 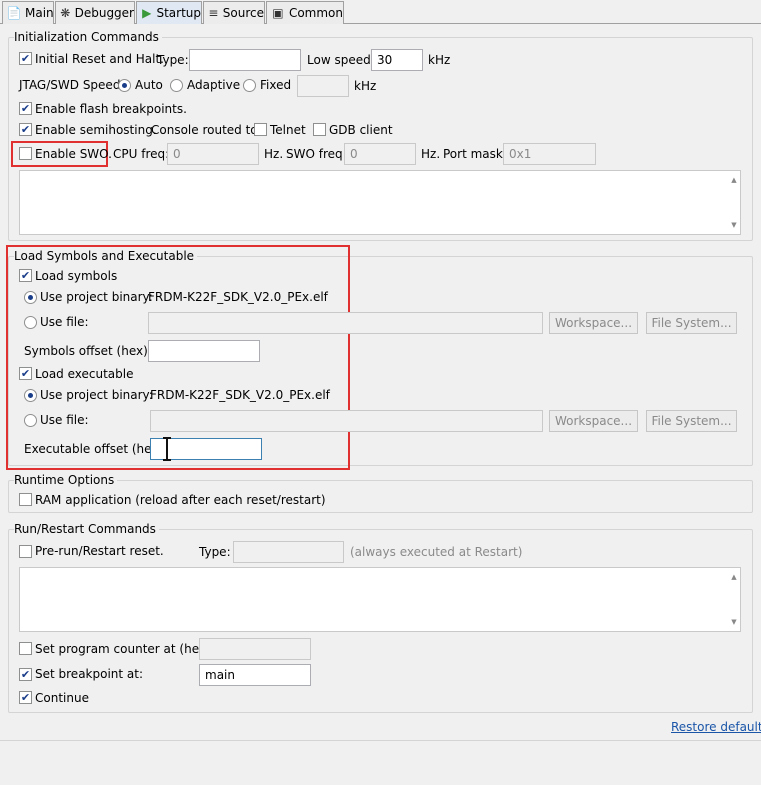 I want to click on semihosting-label: Enable semihosting., so click(x=96, y=130).